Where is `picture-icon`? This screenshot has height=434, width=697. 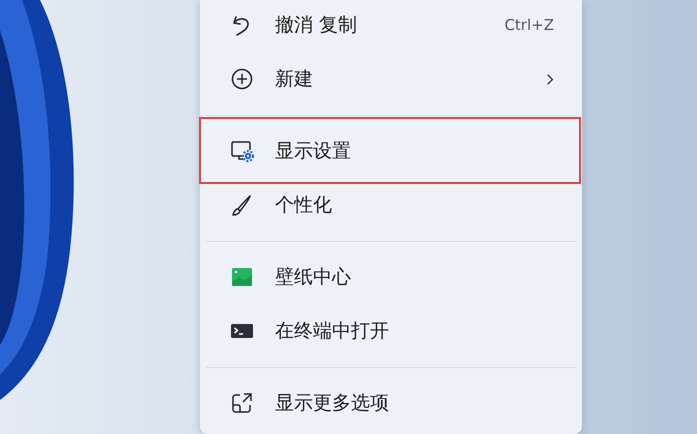 picture-icon is located at coordinates (242, 277).